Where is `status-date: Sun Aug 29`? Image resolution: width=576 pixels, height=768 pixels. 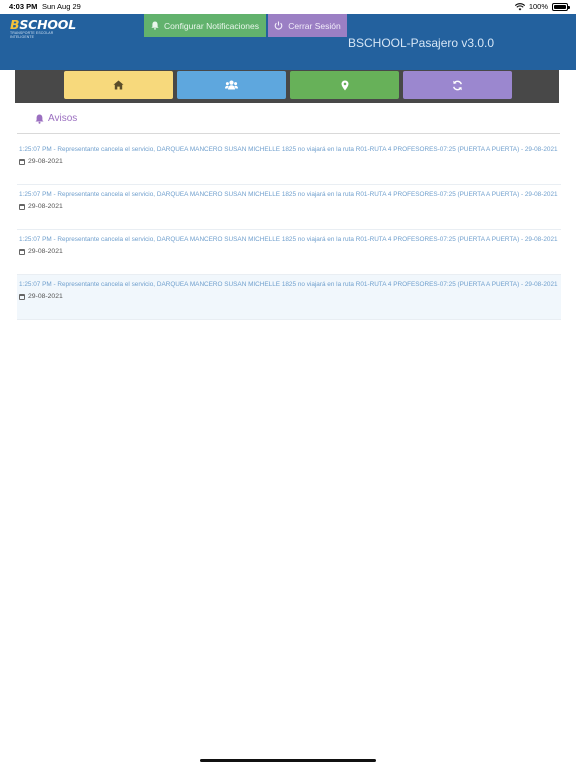
status-date: Sun Aug 29 is located at coordinates (61, 6).